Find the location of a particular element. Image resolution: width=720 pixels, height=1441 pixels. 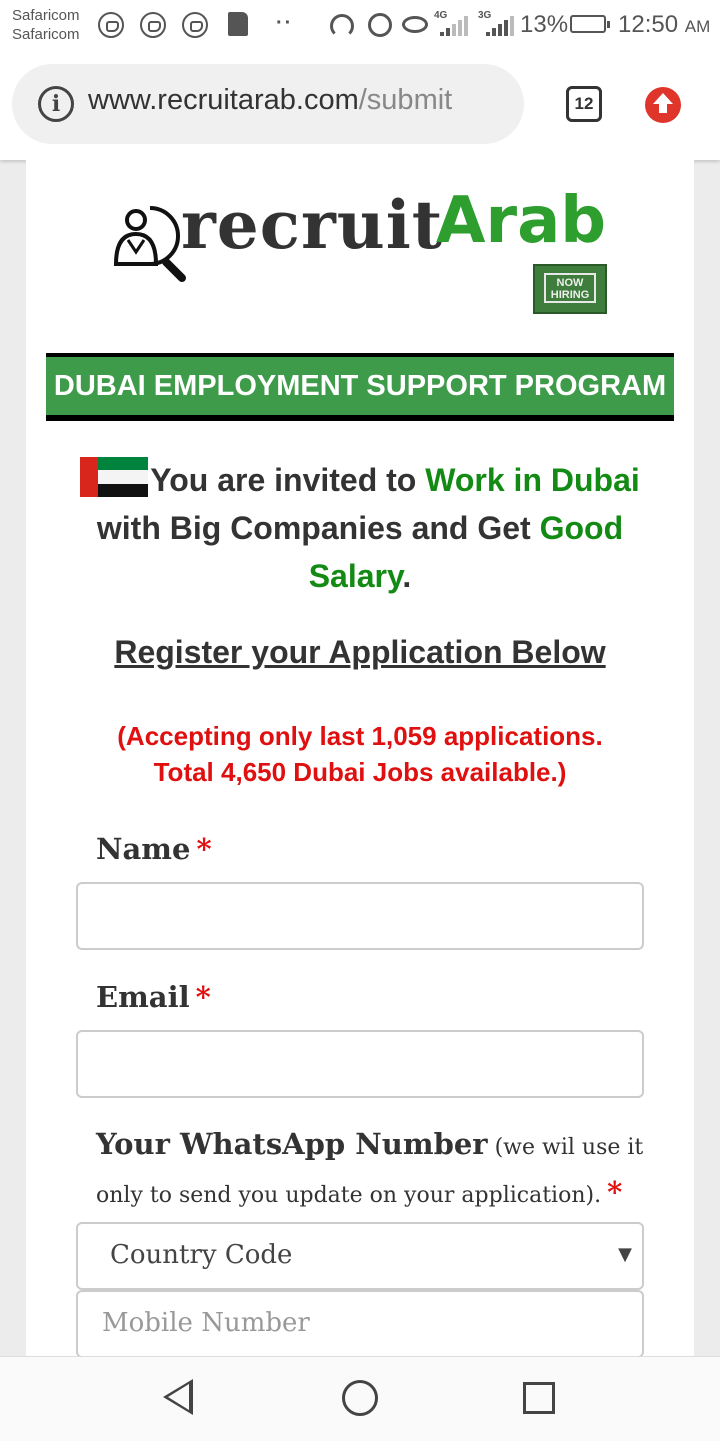

country-code-select: Country Code ▼ is located at coordinates (360, 1256).